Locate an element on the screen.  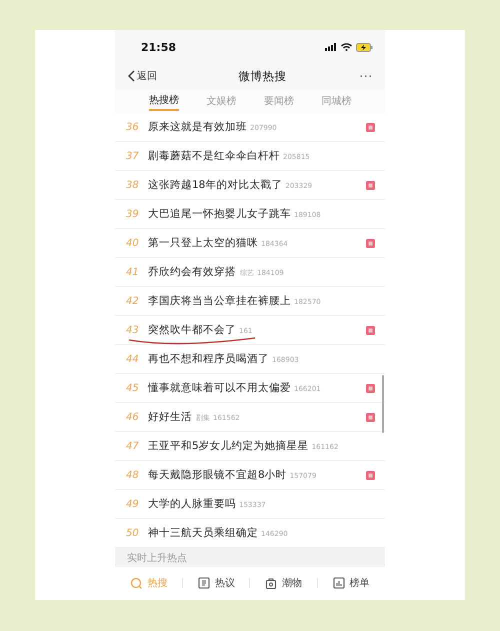
signal-icon is located at coordinates (331, 47).